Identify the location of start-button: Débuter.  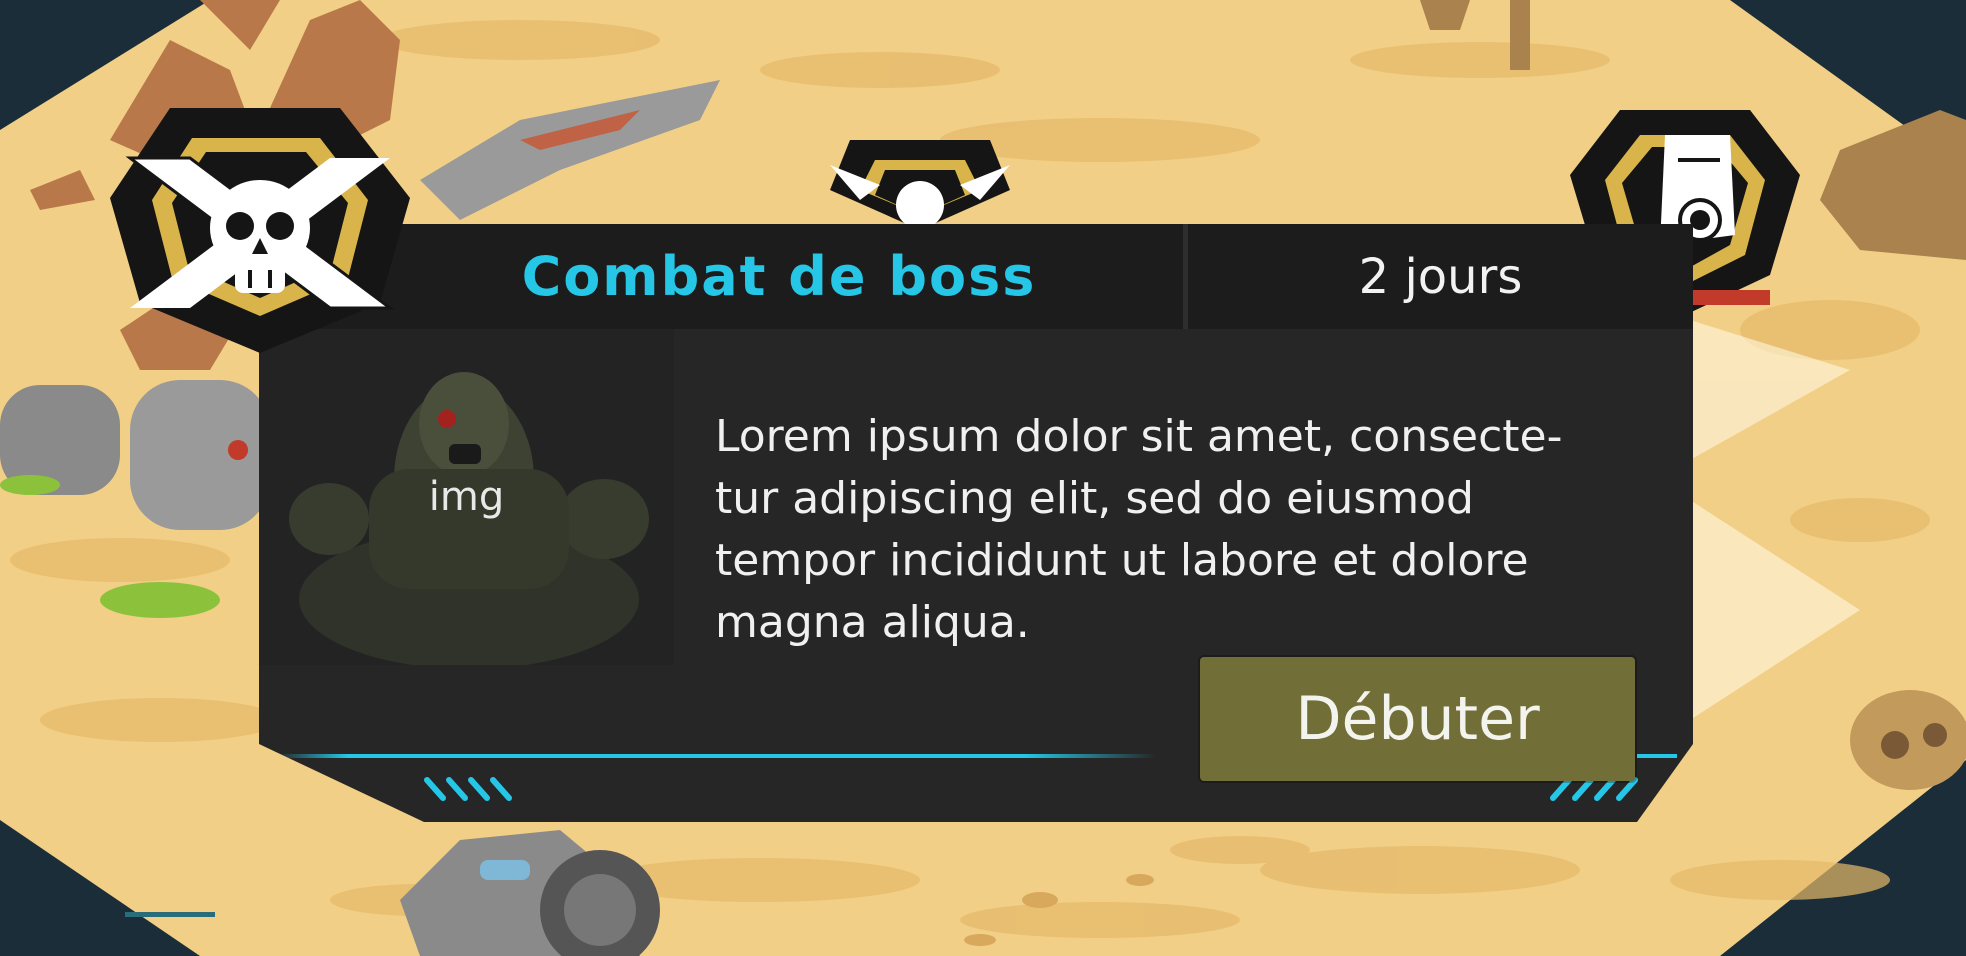
(1417, 719).